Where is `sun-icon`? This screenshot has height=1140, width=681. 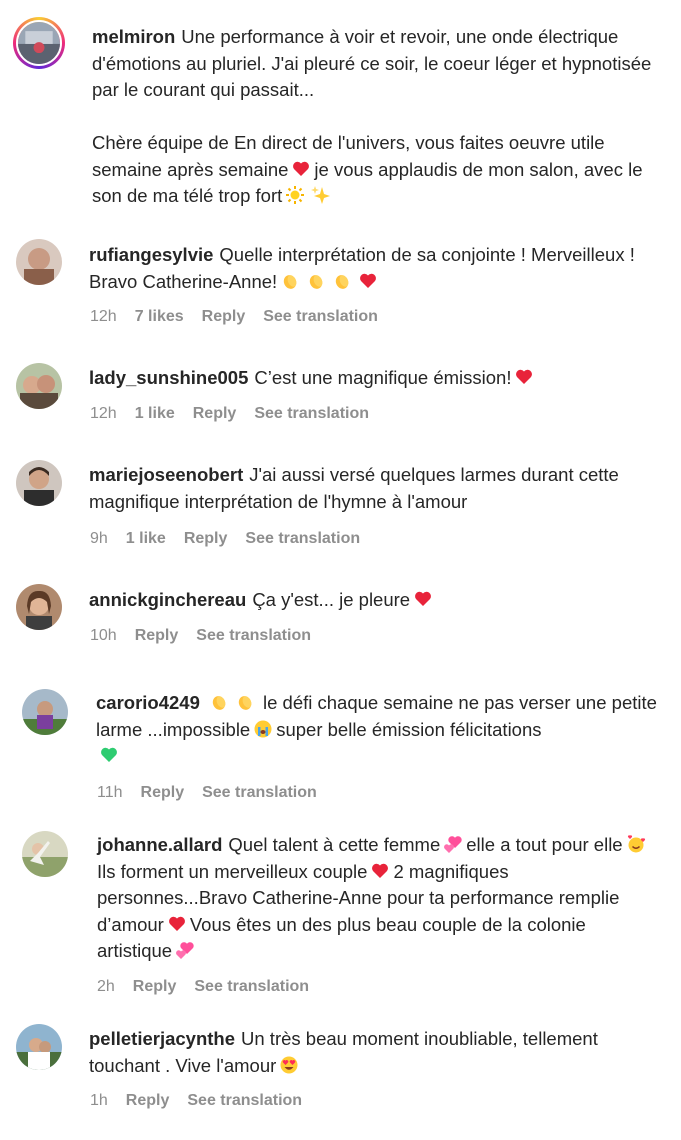 sun-icon is located at coordinates (295, 195).